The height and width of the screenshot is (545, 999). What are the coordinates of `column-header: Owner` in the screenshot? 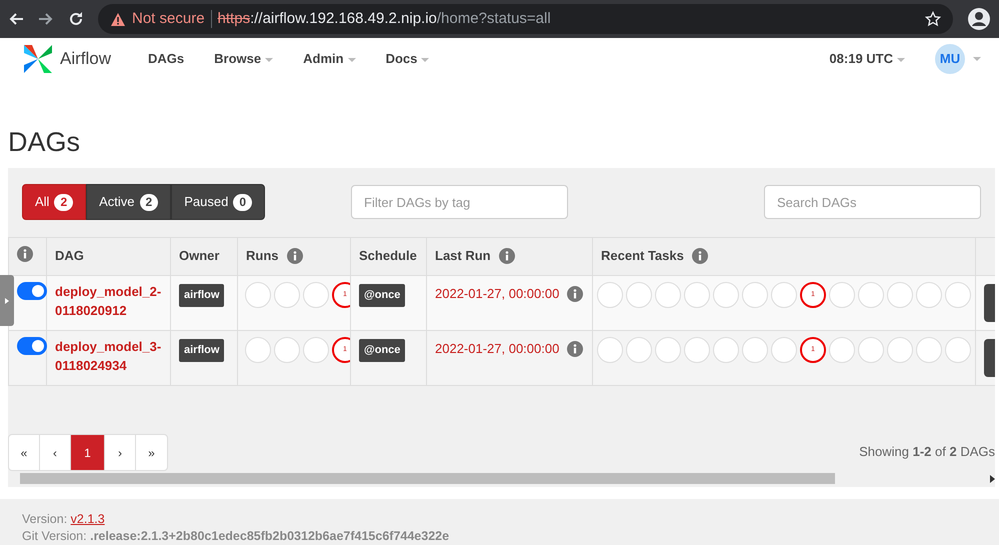 It's located at (199, 256).